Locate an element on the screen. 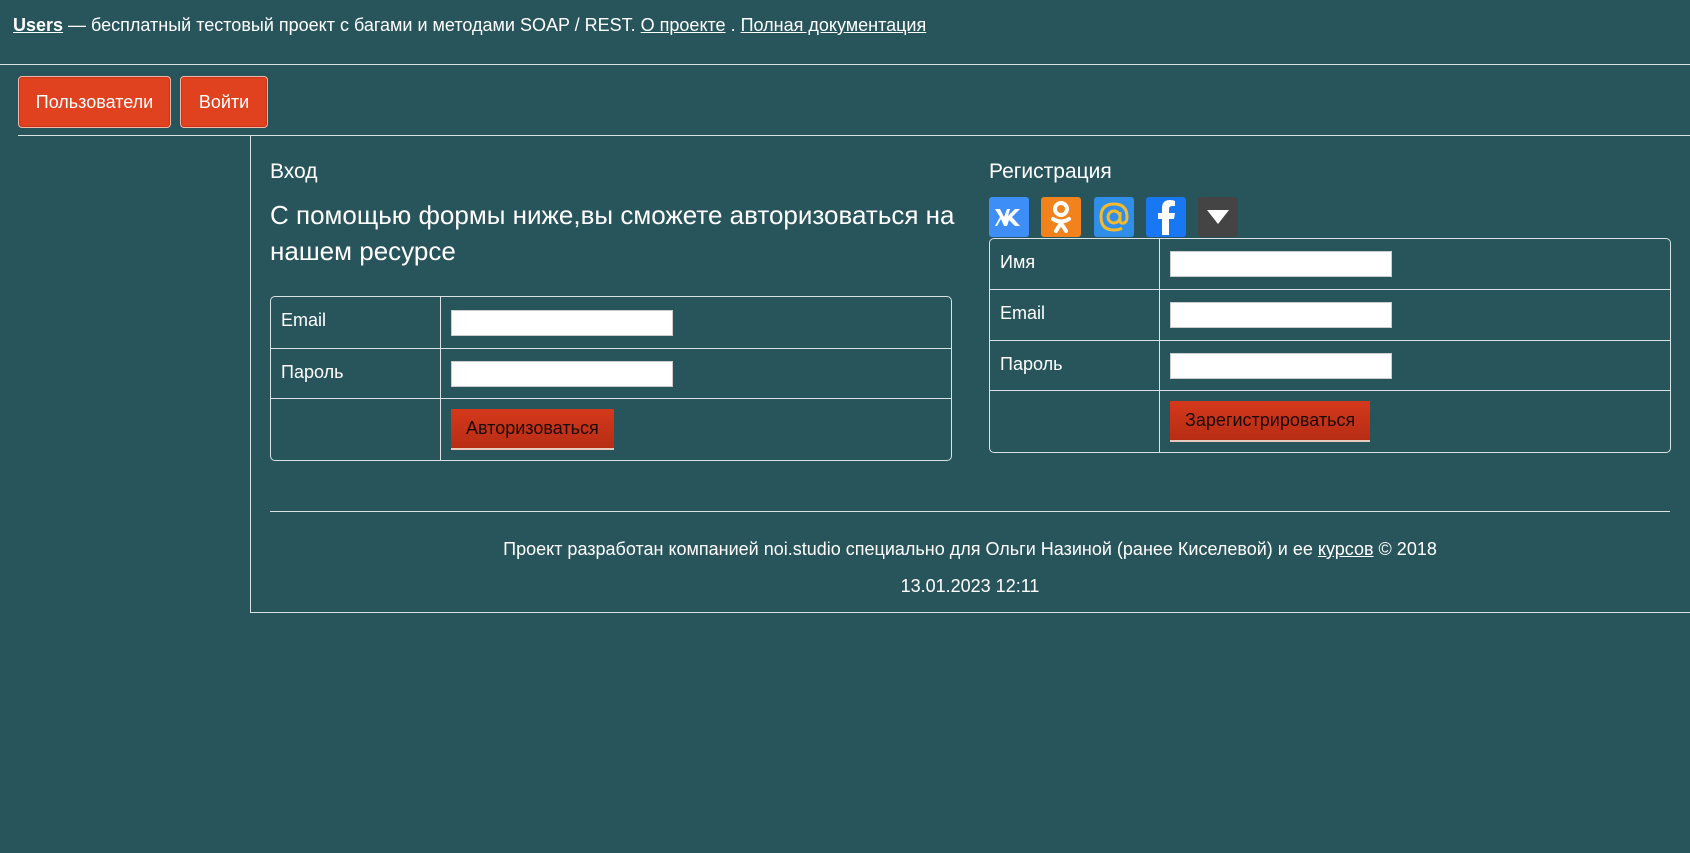 The image size is (1690, 853). register-form: Имя Email Пароль Зарегистрироваться is located at coordinates (1330, 345).